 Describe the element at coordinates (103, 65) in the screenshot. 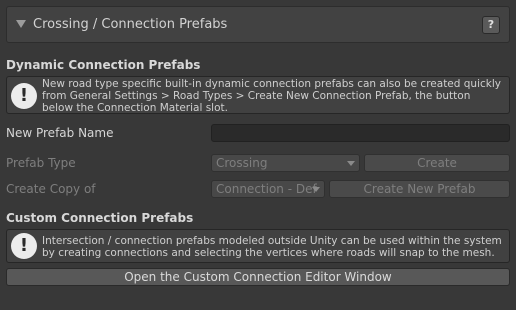

I see `dynamic-section-title: Dynamic Connection Prefabs` at that location.